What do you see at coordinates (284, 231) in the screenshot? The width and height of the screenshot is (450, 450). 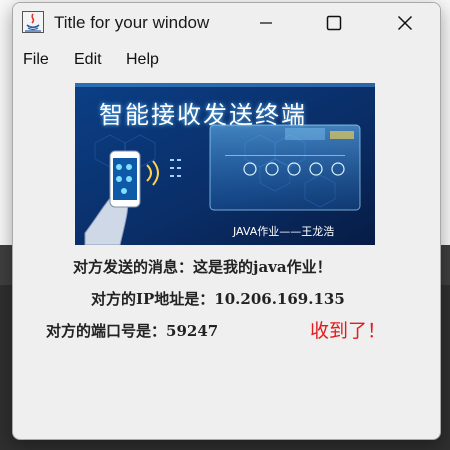 I see `banner-caption: JAVA作业——王龙浩` at bounding box center [284, 231].